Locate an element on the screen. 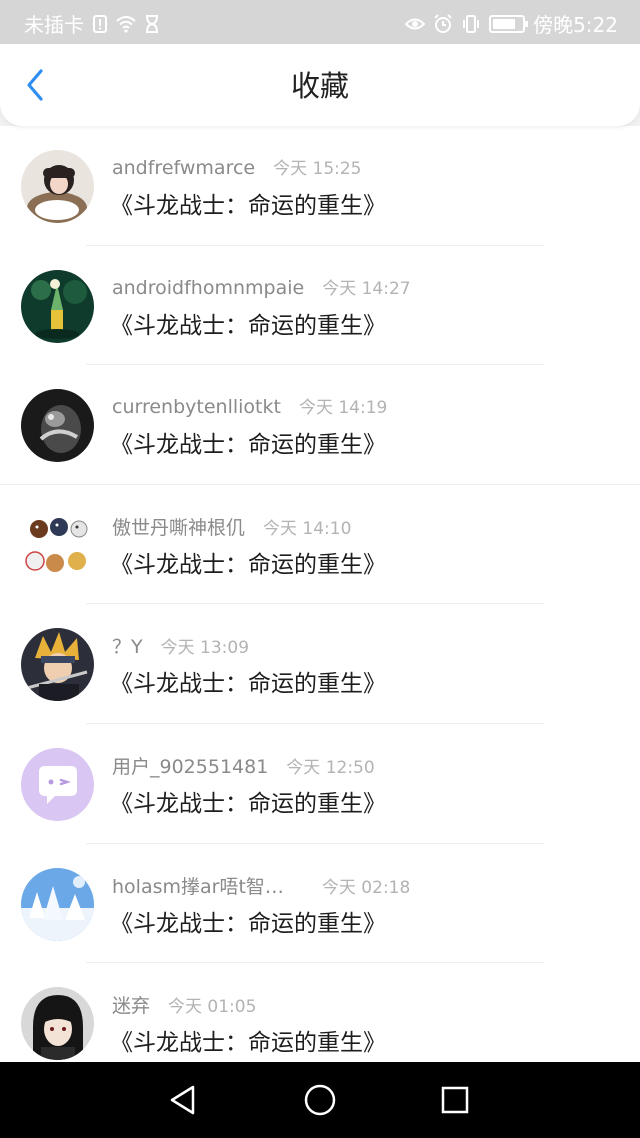 The height and width of the screenshot is (1138, 640). timestamp: 今天 14:10 is located at coordinates (307, 528).